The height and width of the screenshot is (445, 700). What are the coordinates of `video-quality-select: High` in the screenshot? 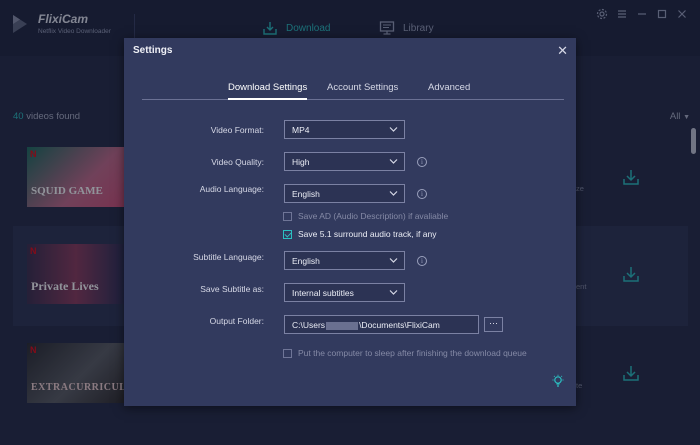 It's located at (344, 161).